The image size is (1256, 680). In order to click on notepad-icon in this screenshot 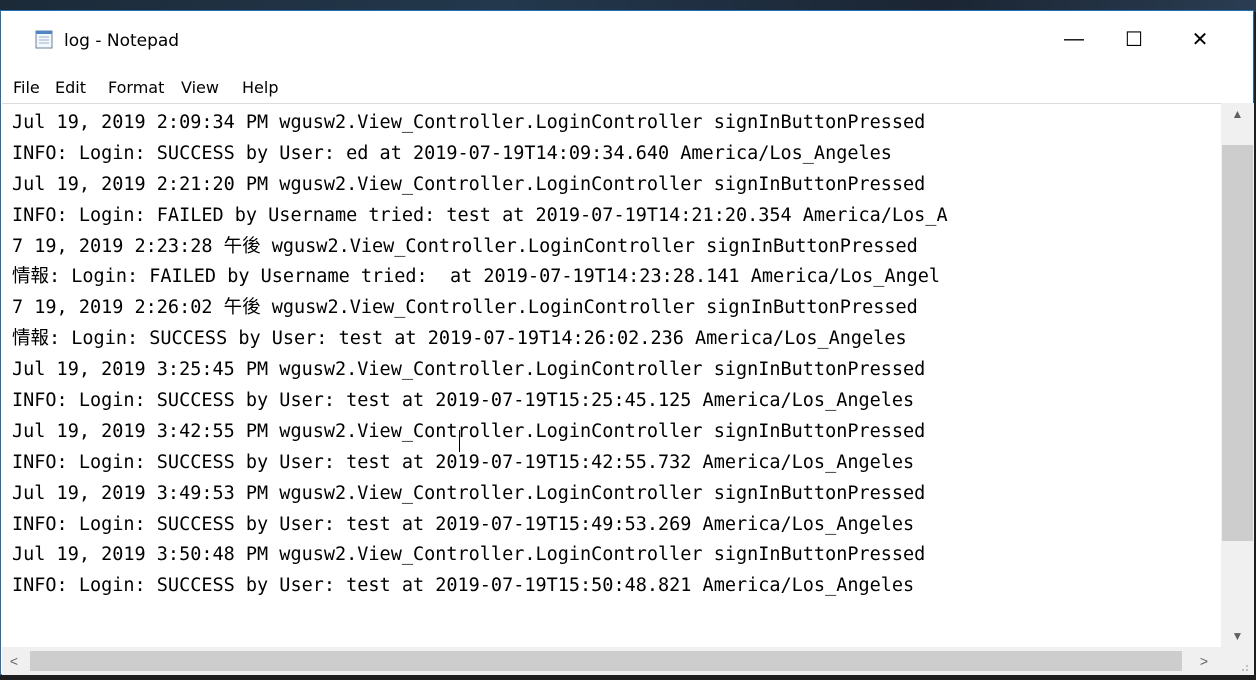, I will do `click(44, 39)`.